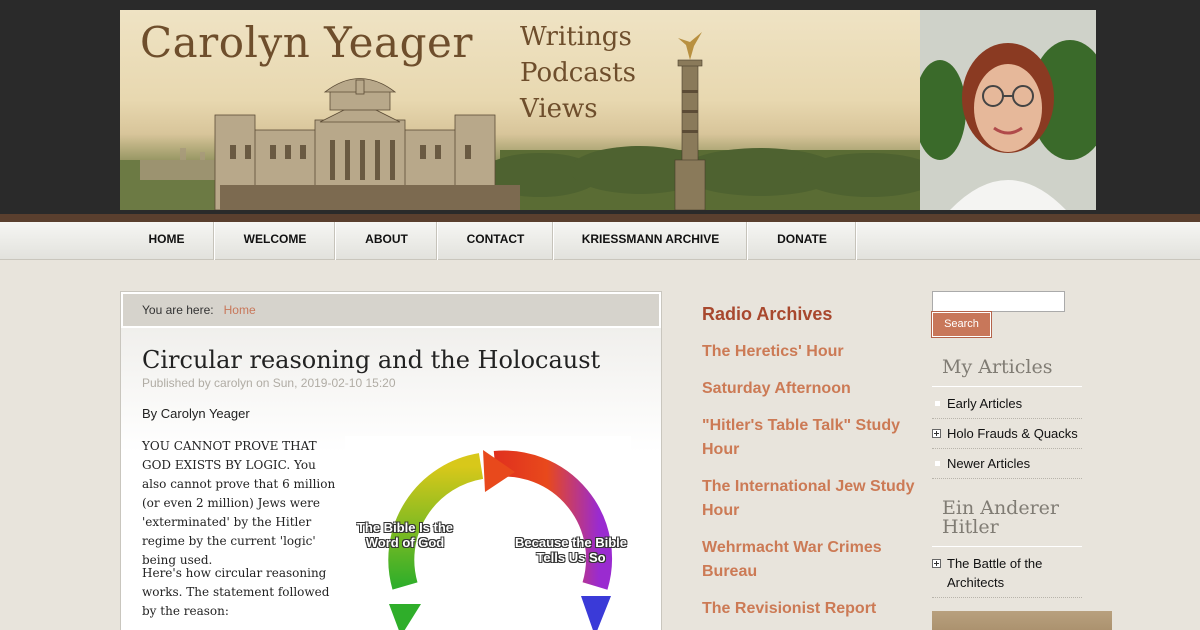 This screenshot has height=630, width=1200. Describe the element at coordinates (1022, 620) in the screenshot. I see `book-cover-image` at that location.